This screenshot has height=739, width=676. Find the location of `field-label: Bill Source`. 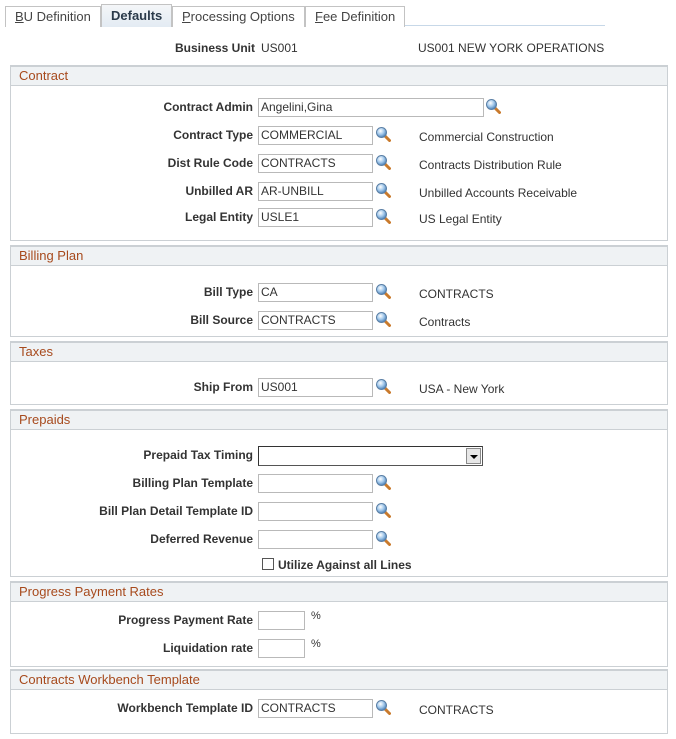

field-label: Bill Source is located at coordinates (221, 320).